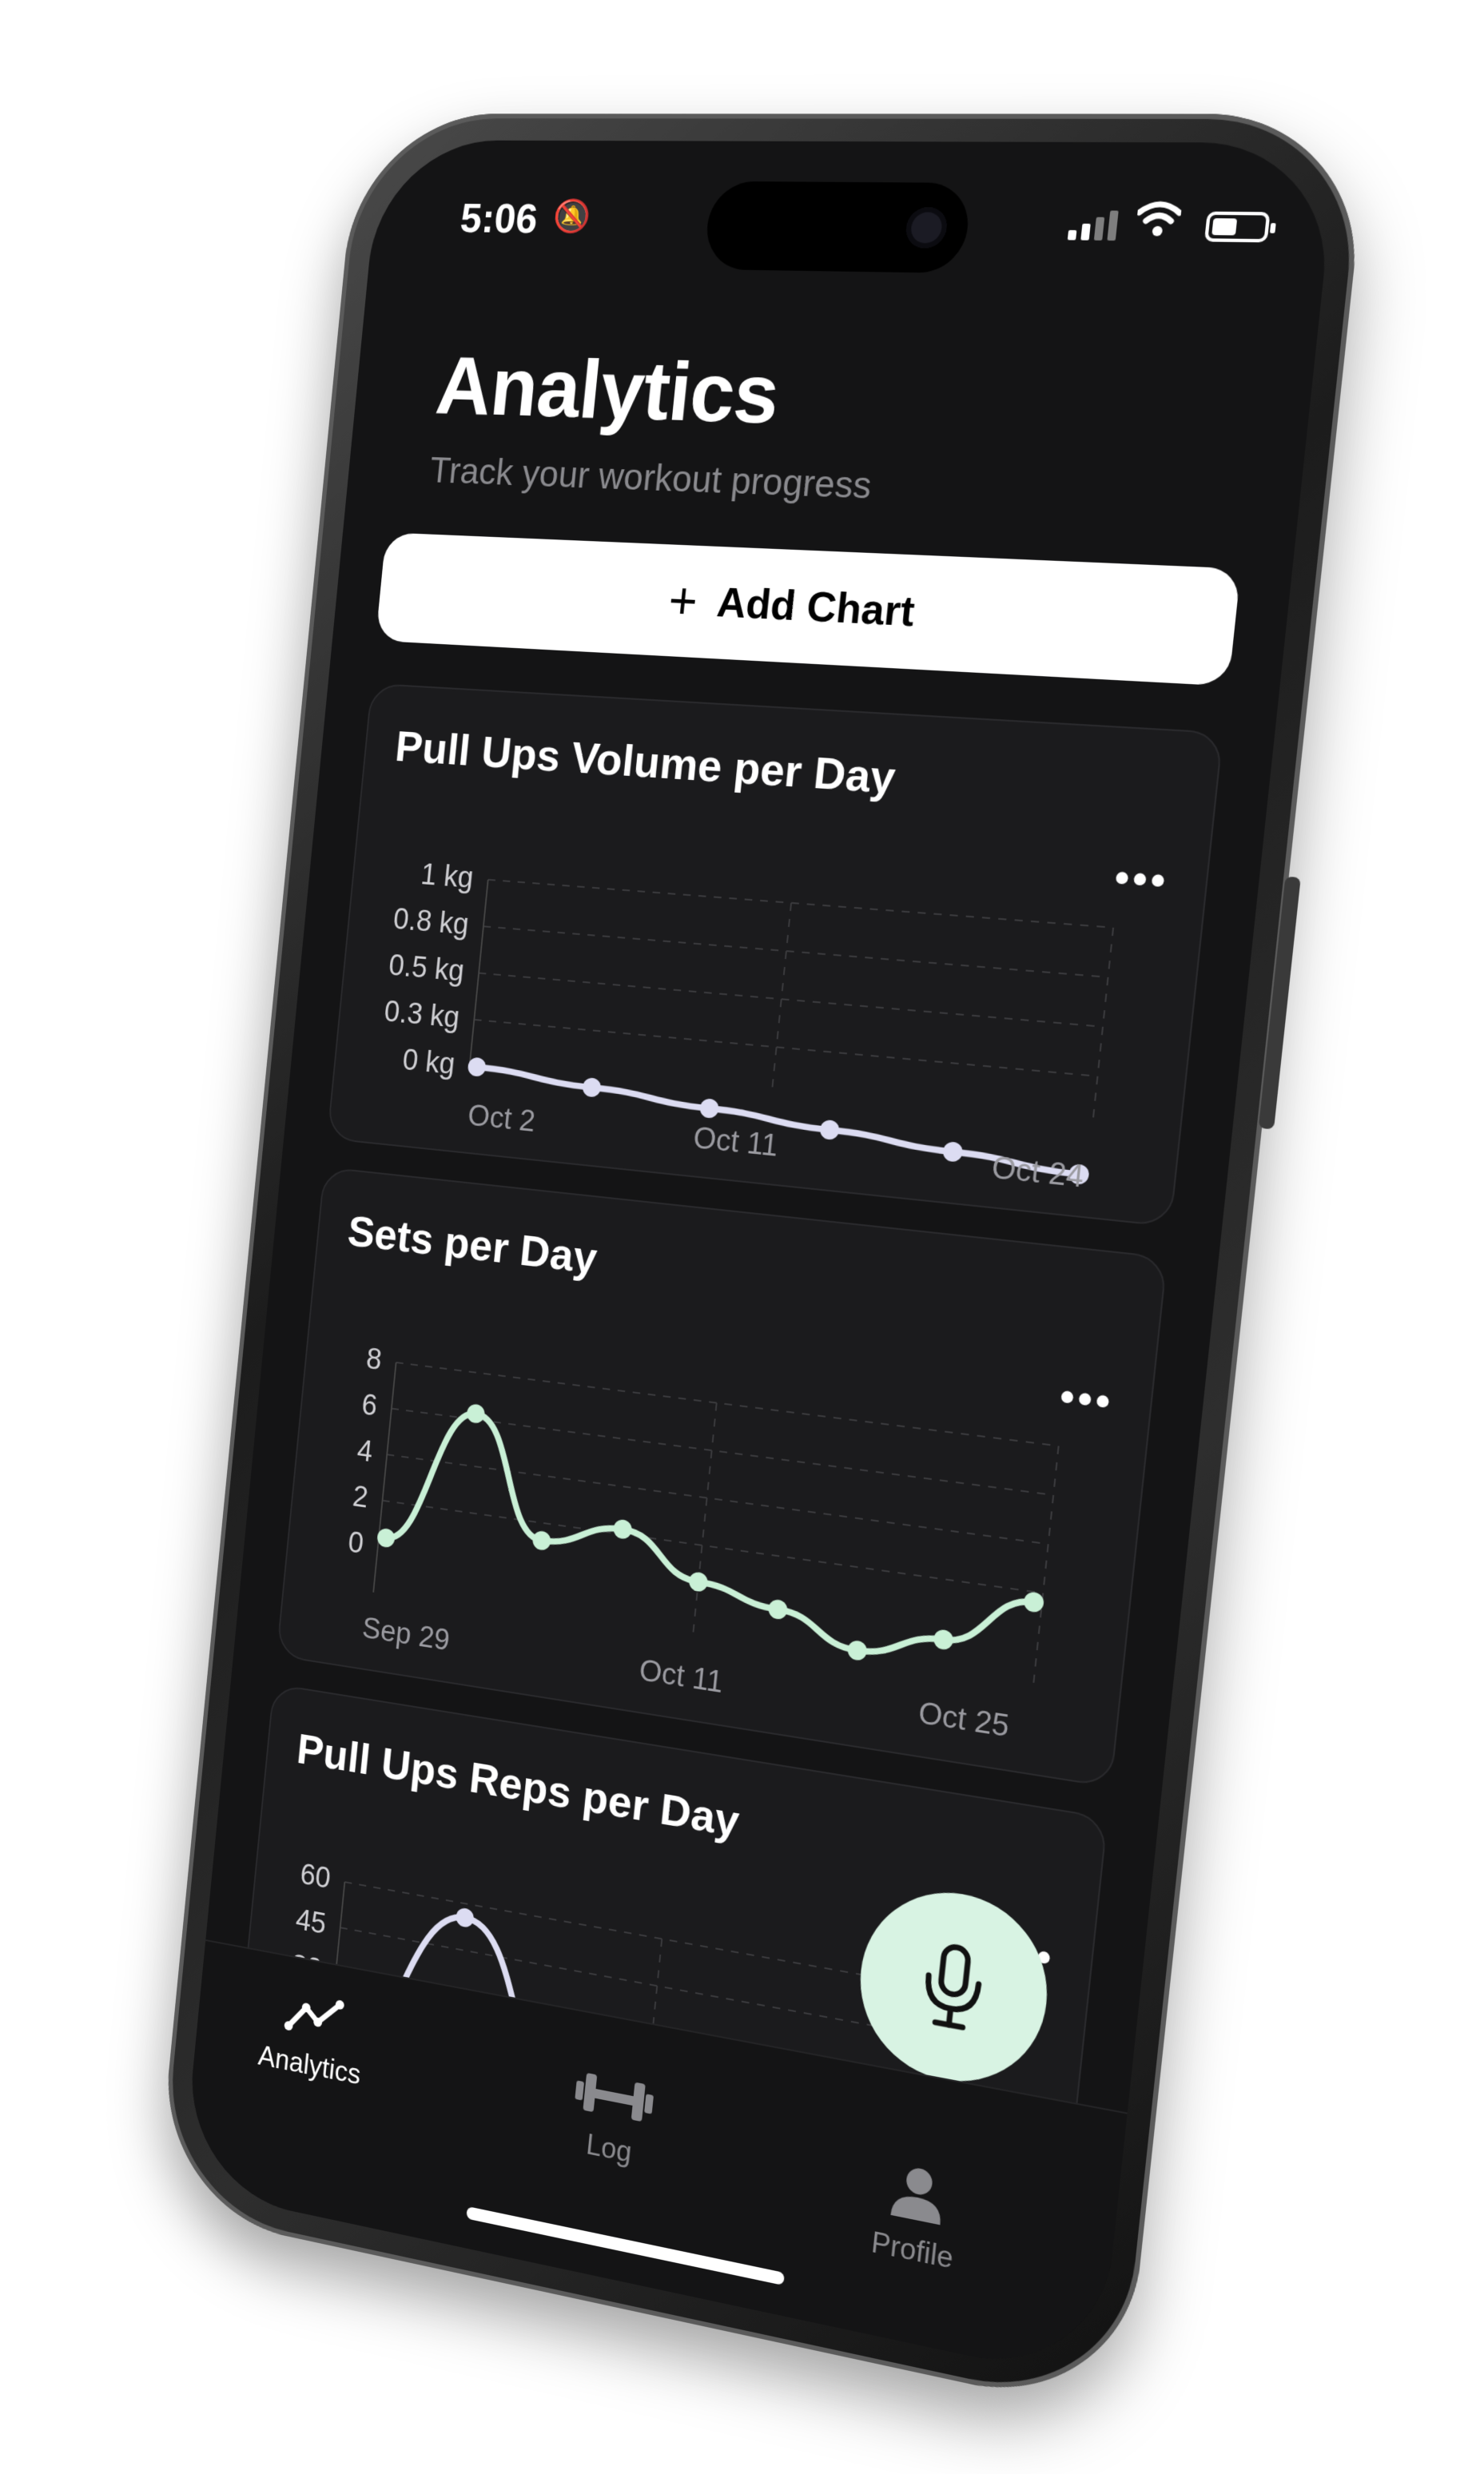  What do you see at coordinates (815, 607) in the screenshot?
I see `add-chart-label: Add Chart` at bounding box center [815, 607].